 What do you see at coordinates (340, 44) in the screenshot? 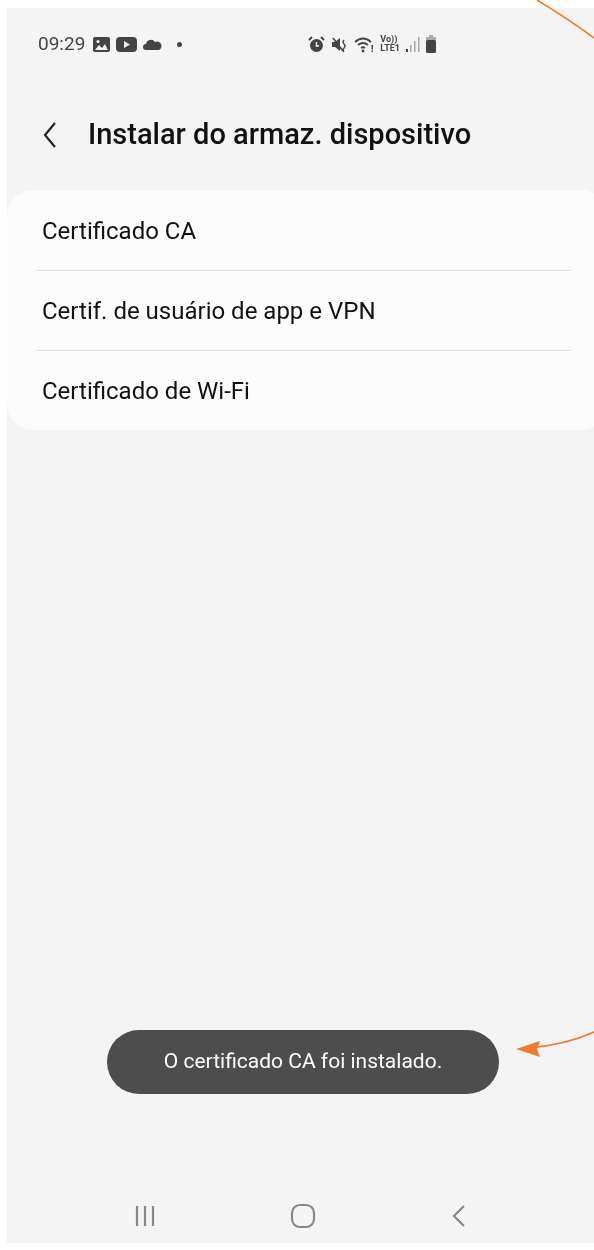
I see `mute-icon` at bounding box center [340, 44].